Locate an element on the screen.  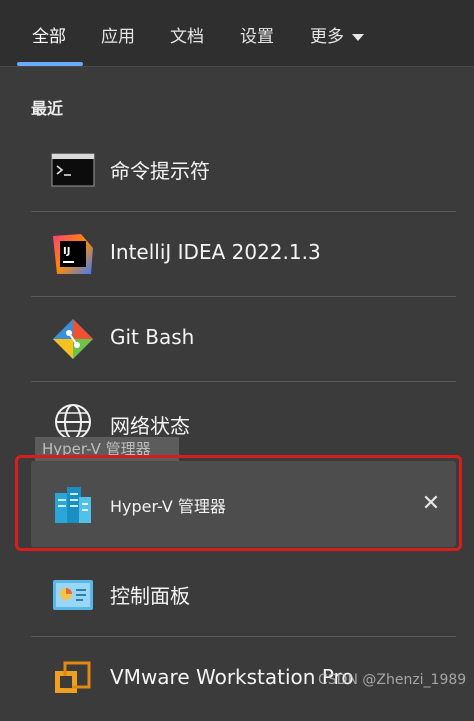
cmd-icon is located at coordinates (73, 169).